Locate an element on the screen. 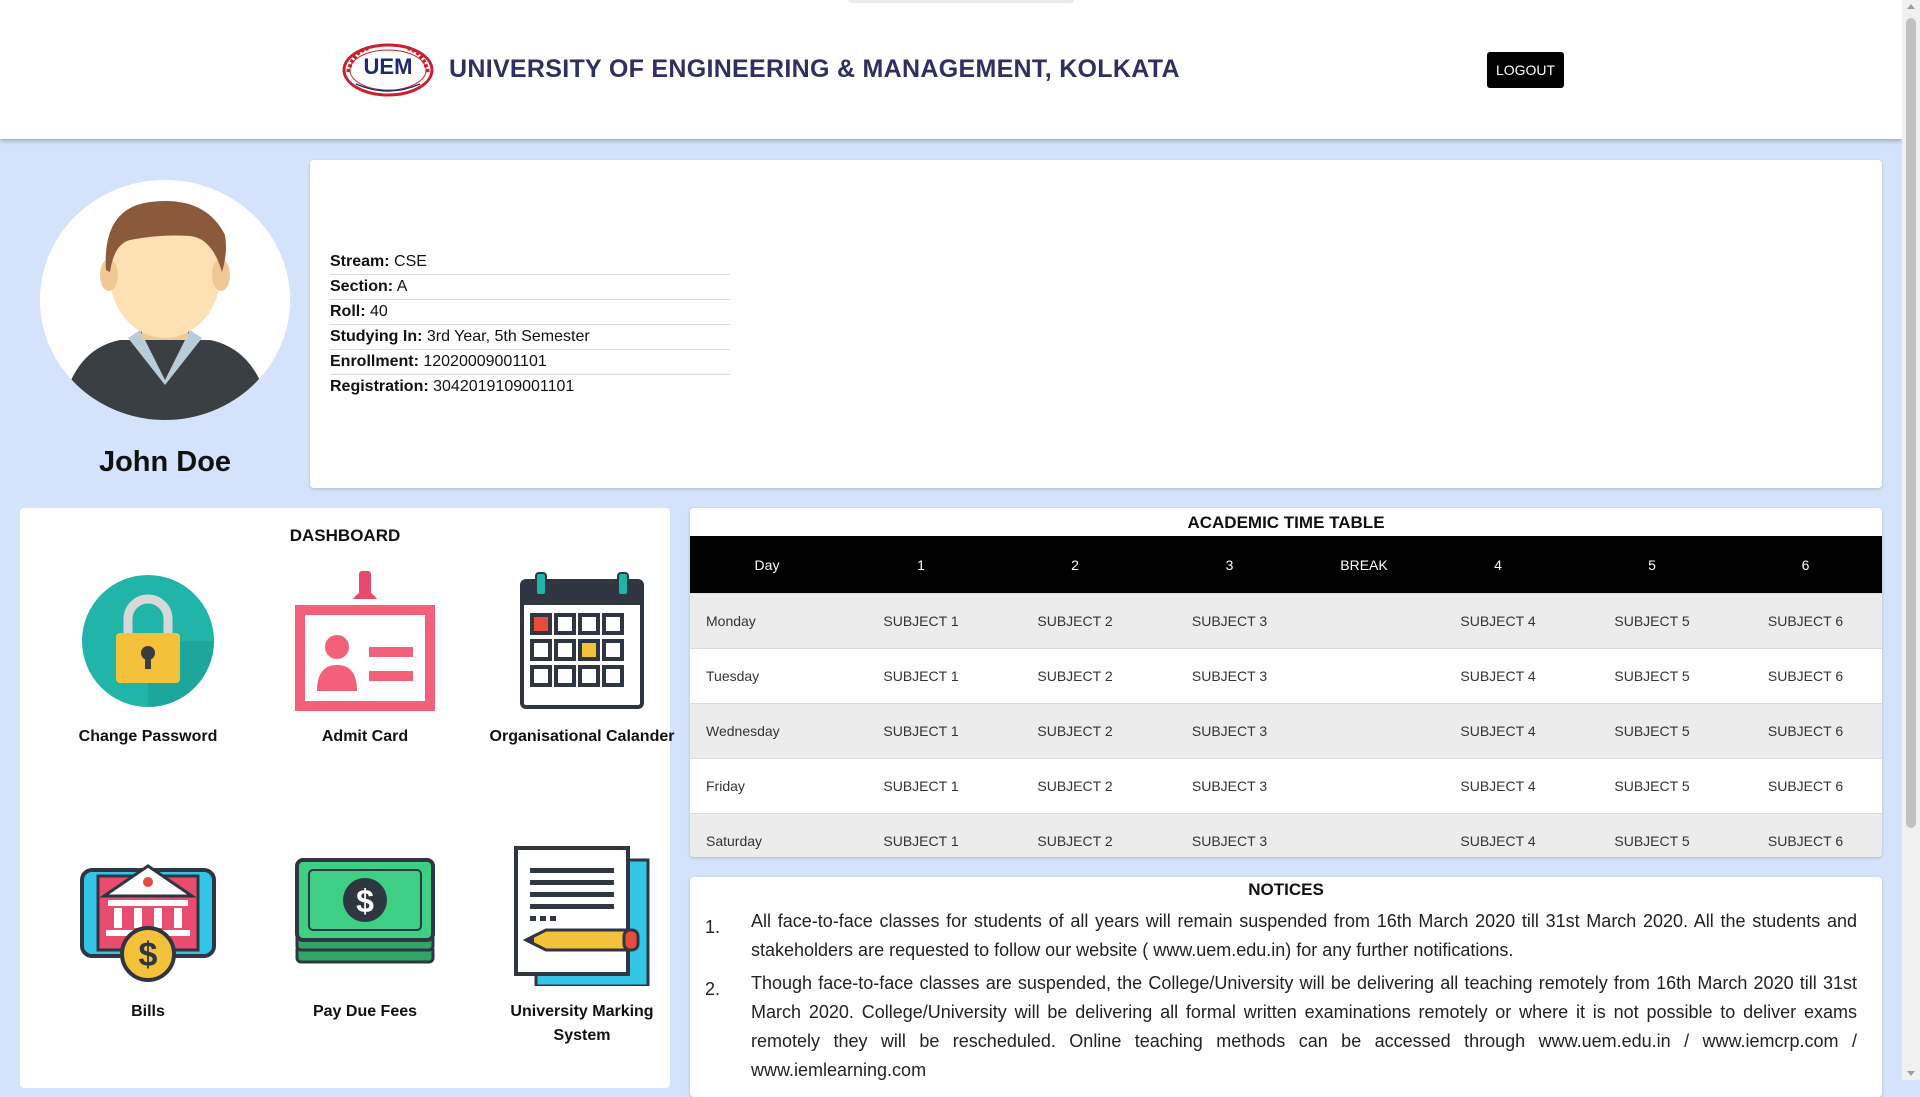 Image resolution: width=1920 pixels, height=1097 pixels. notice-number: 1. is located at coordinates (713, 927).